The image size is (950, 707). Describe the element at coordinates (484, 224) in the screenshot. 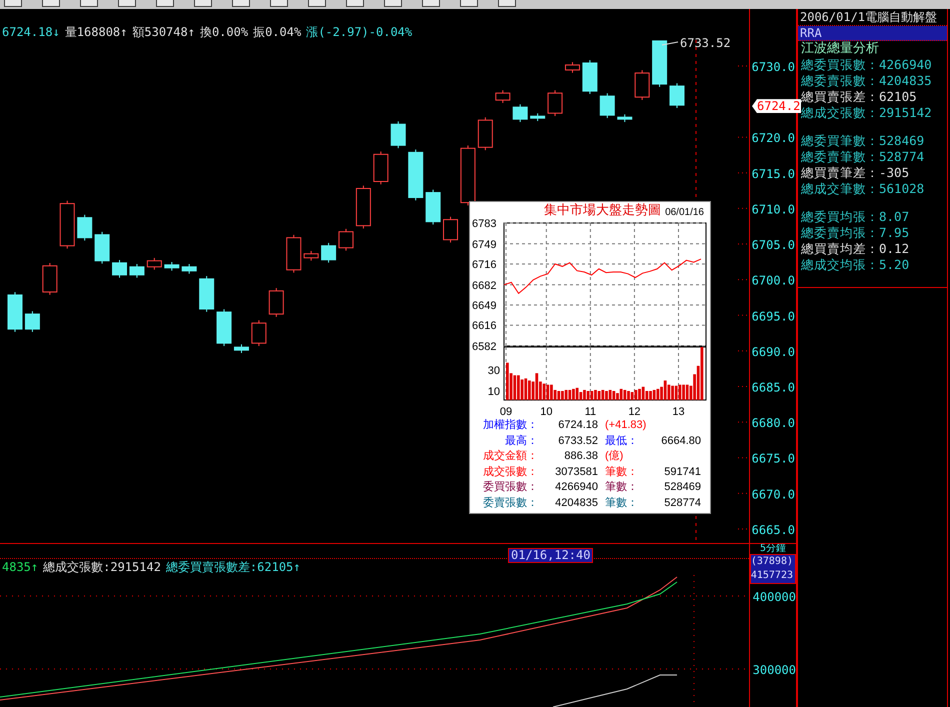

I see `y-tick-label: 6783` at that location.